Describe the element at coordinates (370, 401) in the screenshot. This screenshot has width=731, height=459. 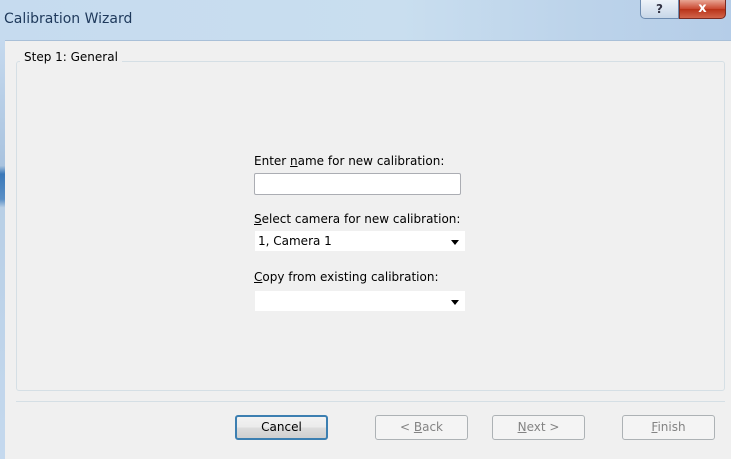
I see `button-divider` at that location.